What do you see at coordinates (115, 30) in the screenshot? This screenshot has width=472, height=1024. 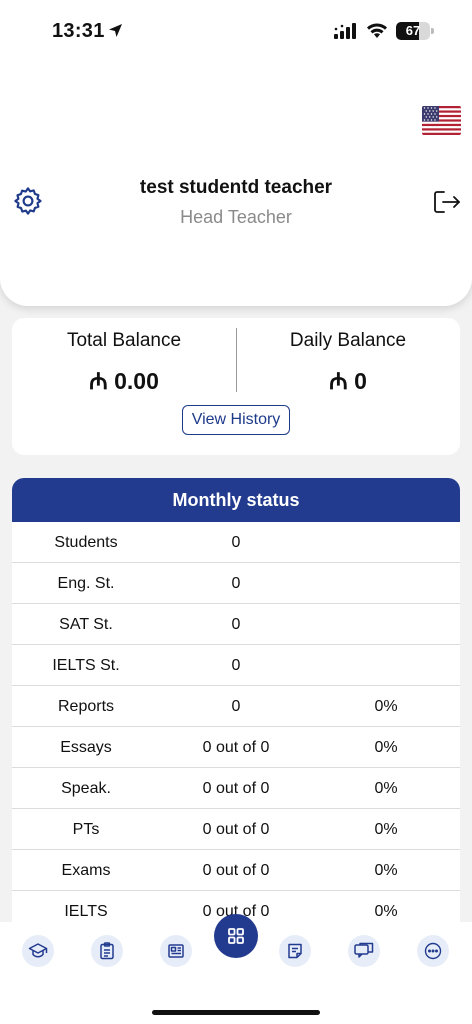 I see `location-arrow-icon` at bounding box center [115, 30].